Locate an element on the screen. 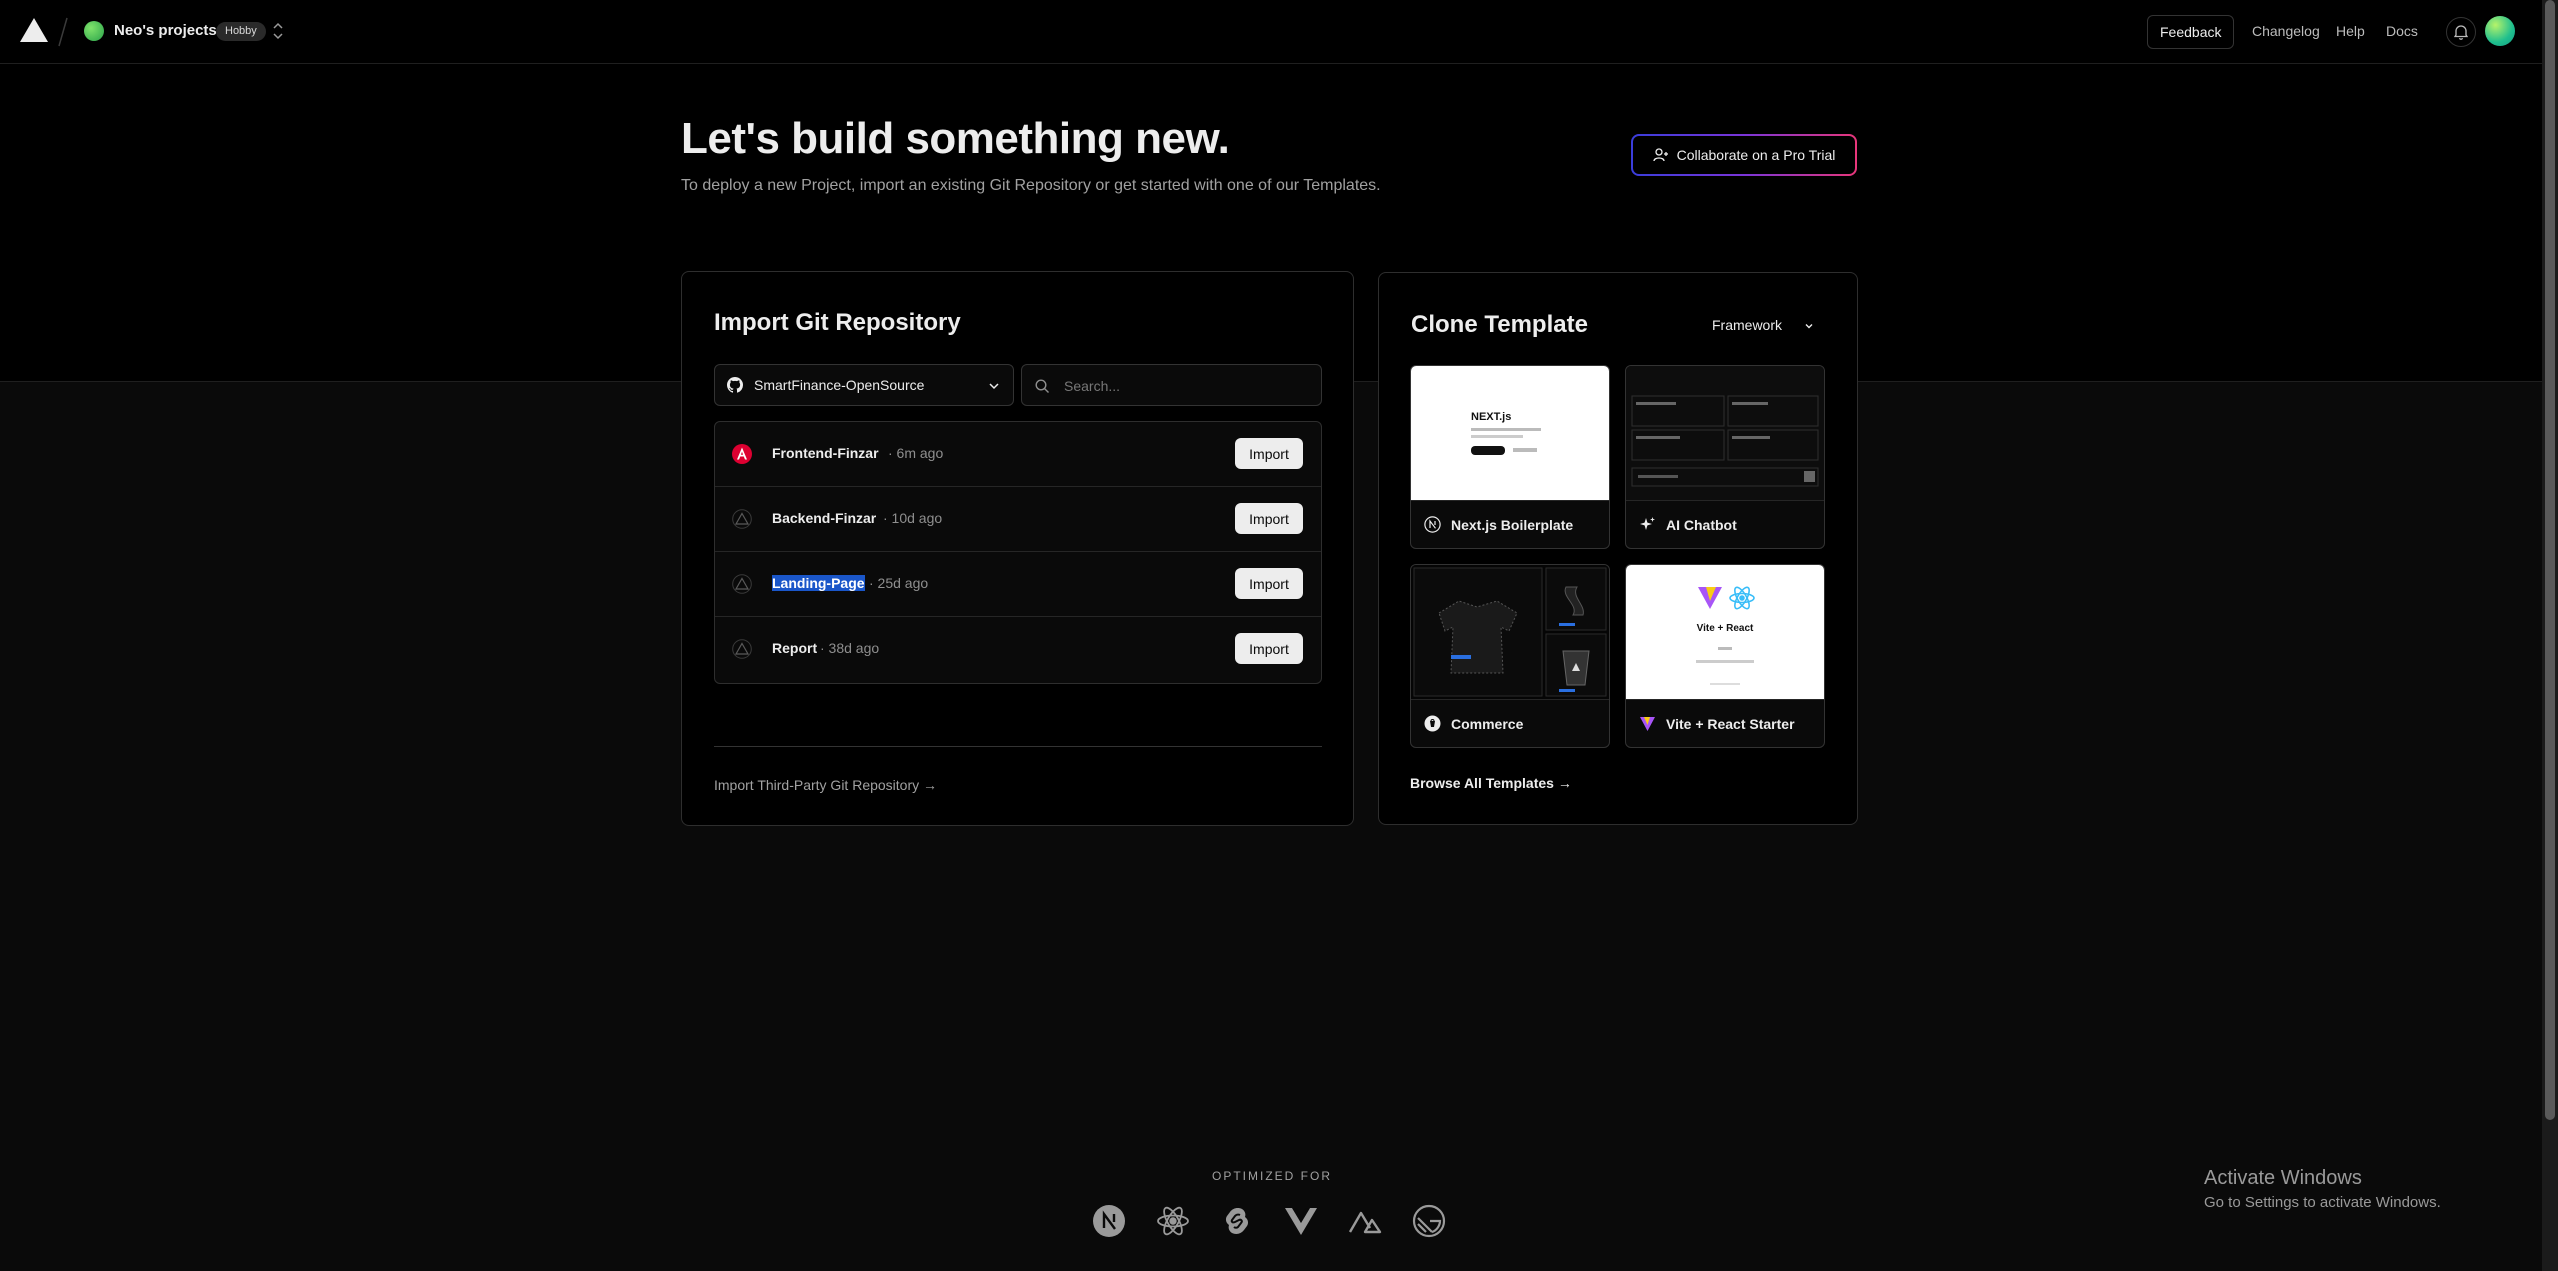  repository-row: Landing-Page · 25d ago Import is located at coordinates (1018, 584).